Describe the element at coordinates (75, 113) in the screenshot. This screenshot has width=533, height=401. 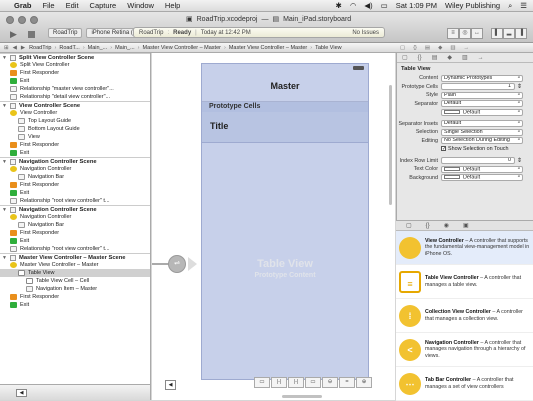
I see `outline-item: View Controller` at that location.